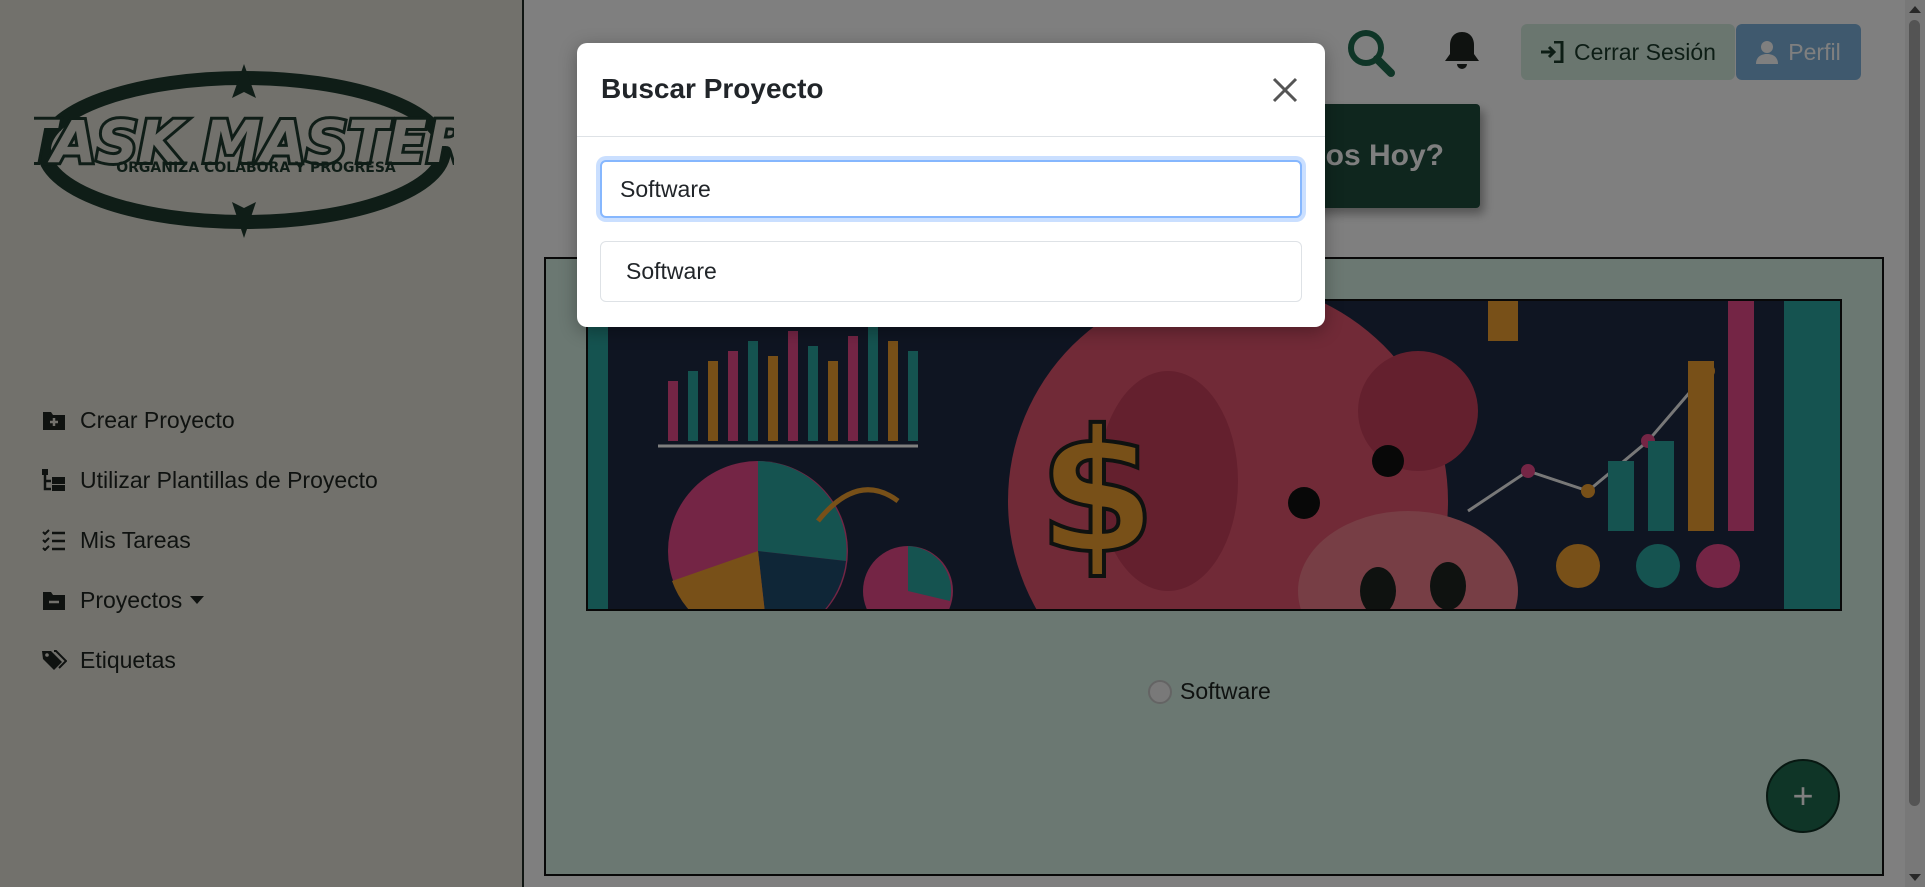 The height and width of the screenshot is (887, 1925). What do you see at coordinates (951, 90) in the screenshot?
I see `modal-header: Buscar Proyecto` at bounding box center [951, 90].